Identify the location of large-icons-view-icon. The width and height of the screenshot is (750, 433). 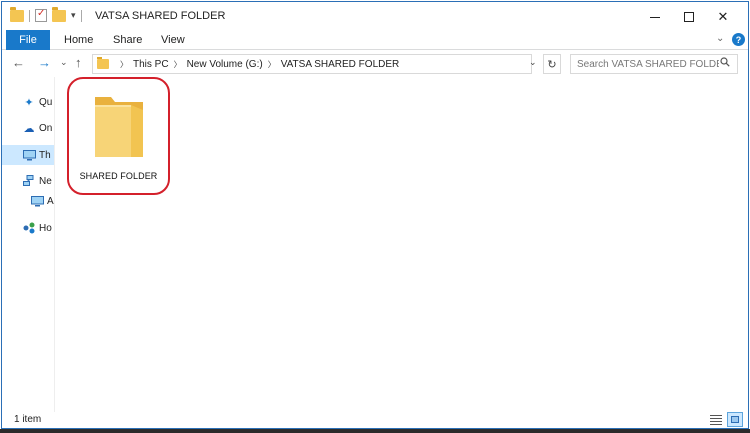
(735, 419).